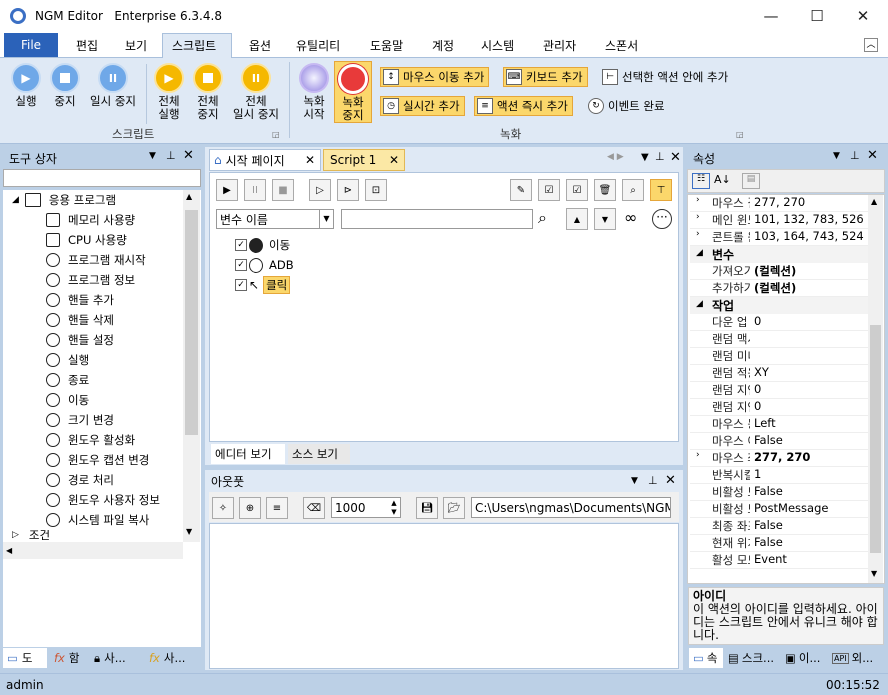 Image resolution: width=888 pixels, height=695 pixels. What do you see at coordinates (263, 285) in the screenshot?
I see `action-row-click: ✓ ↖ 클릭` at bounding box center [263, 285].